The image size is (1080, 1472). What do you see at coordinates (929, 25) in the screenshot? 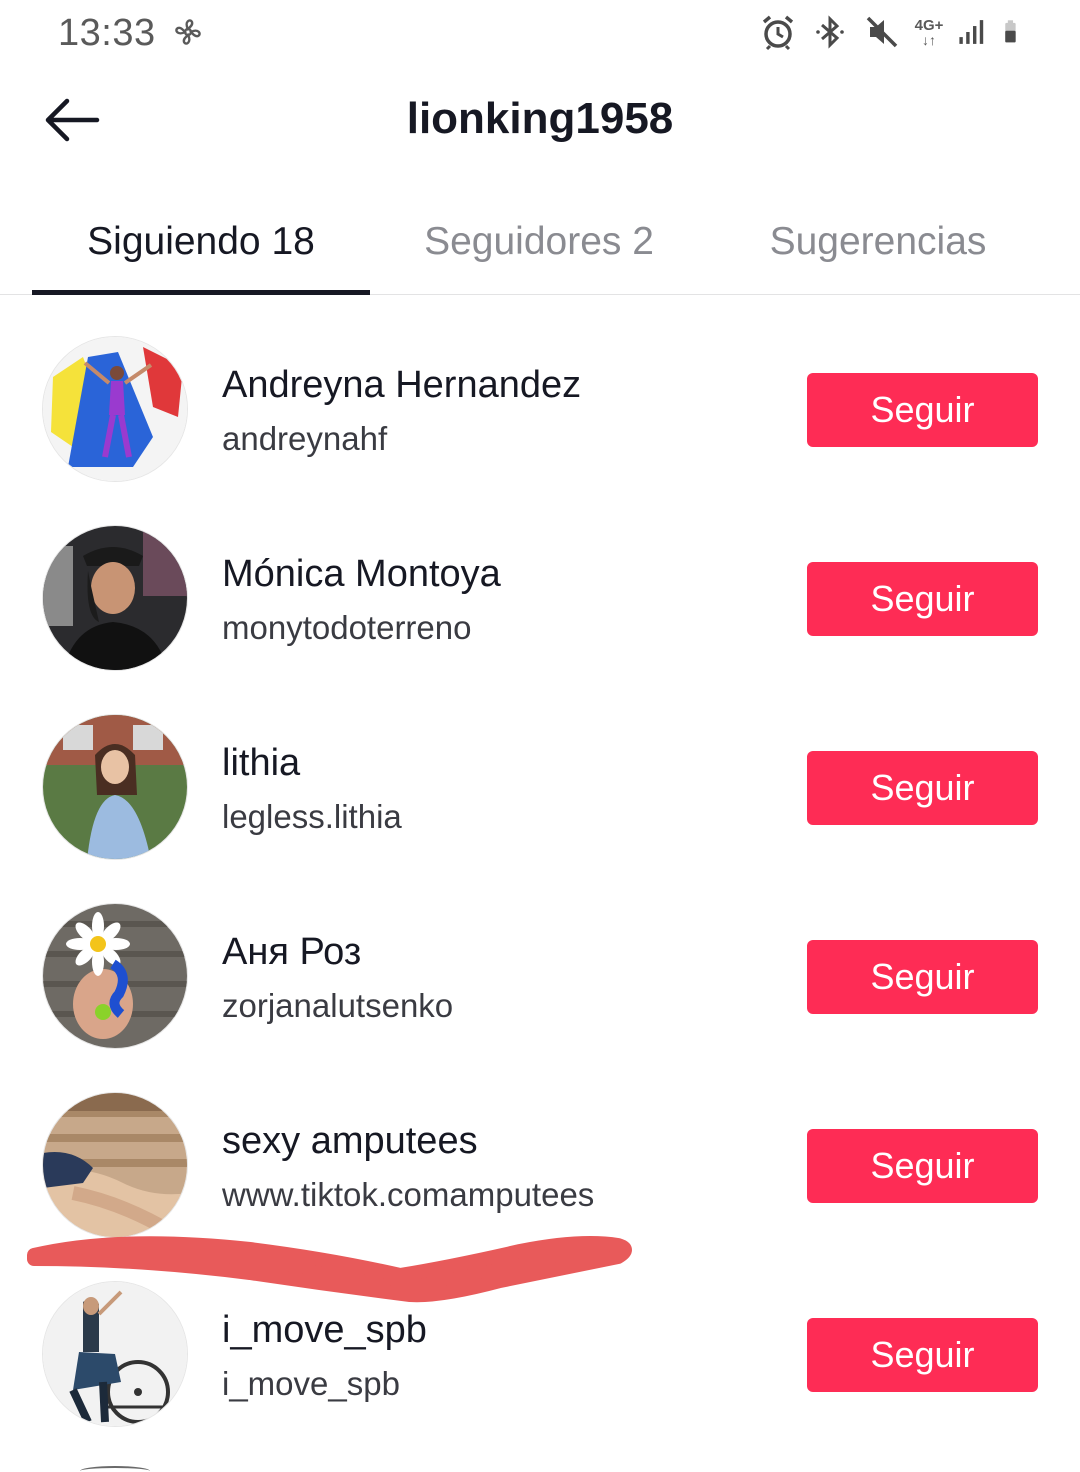
I see `network-label: 4G+` at bounding box center [929, 25].